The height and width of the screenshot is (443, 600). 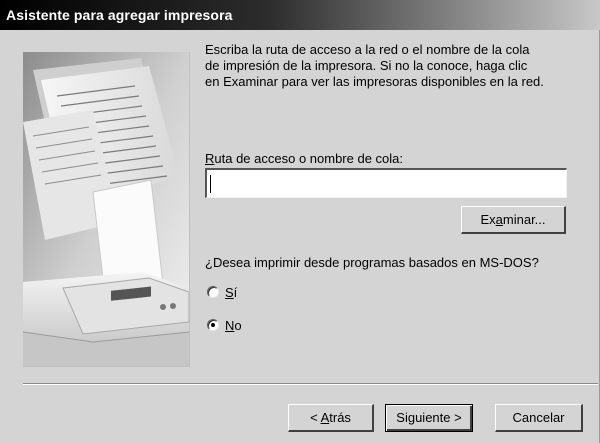 I want to click on radio-yes-rest: í, so click(x=235, y=292).